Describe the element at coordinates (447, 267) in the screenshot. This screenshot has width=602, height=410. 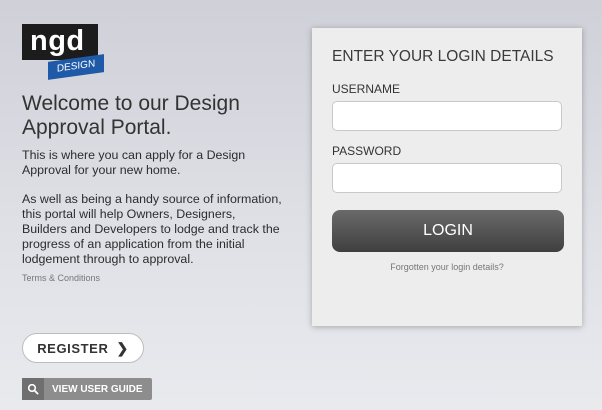
I see `forgot-login-link: Forgotten your login details?` at that location.